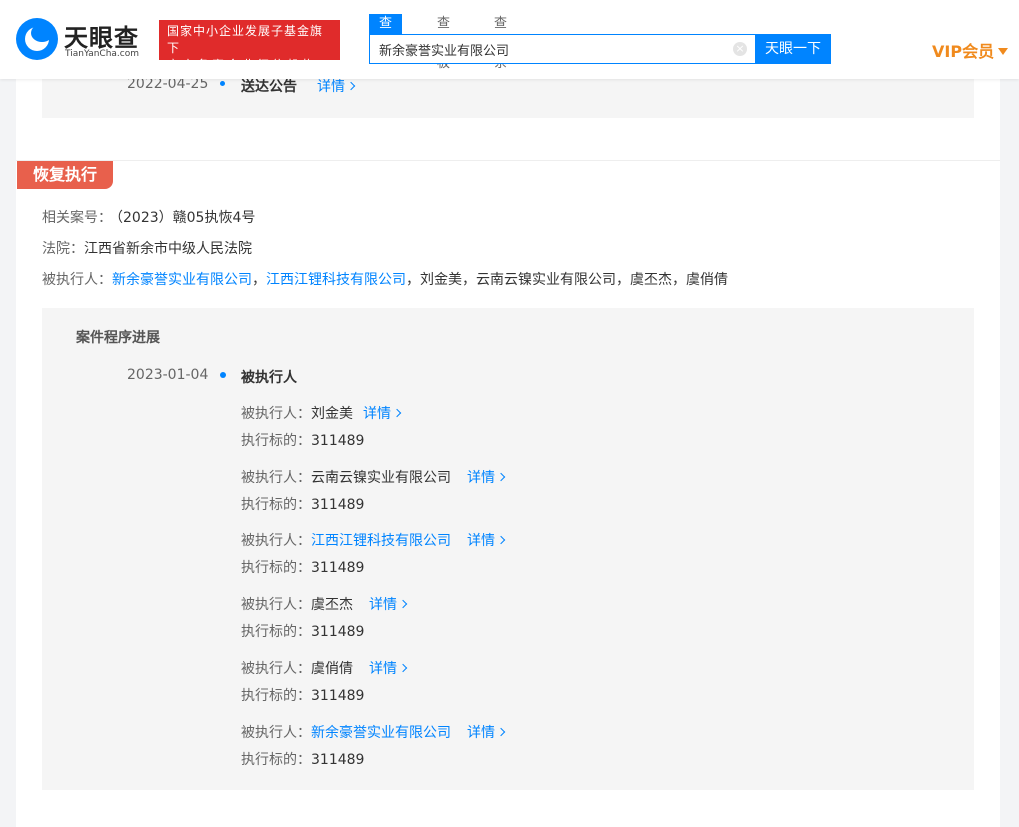 Image resolution: width=1019 pixels, height=827 pixels. What do you see at coordinates (332, 605) in the screenshot?
I see `entry-name: 虞丕杰` at bounding box center [332, 605].